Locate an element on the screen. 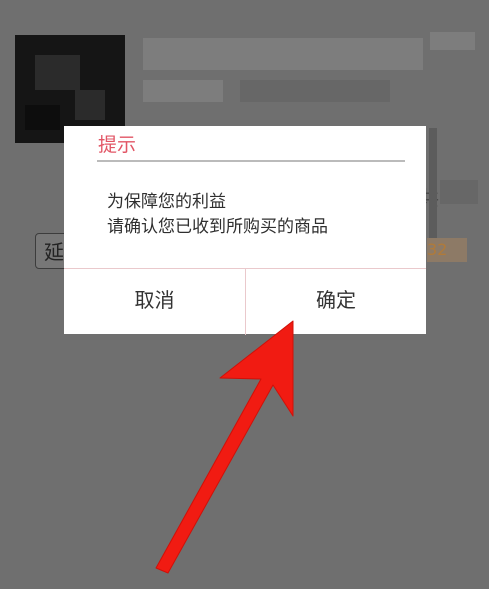 The width and height of the screenshot is (489, 589). dialog-title: 提示 is located at coordinates (117, 145).